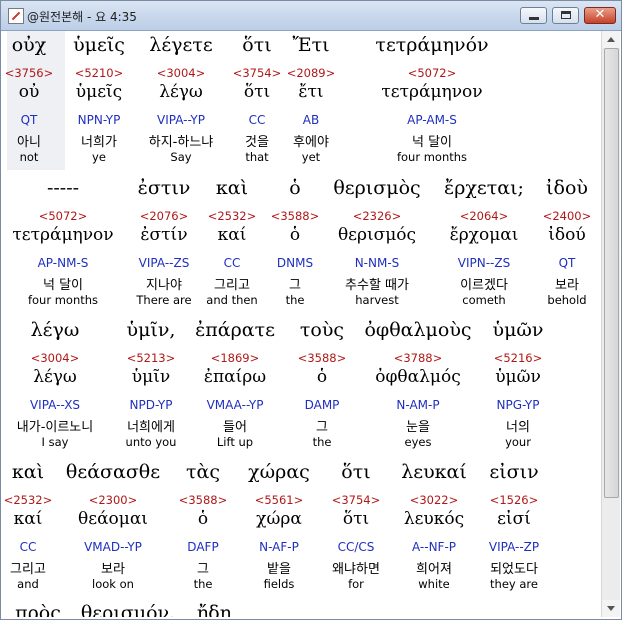 This screenshot has width=622, height=620. I want to click on korean-gloss: 아니, so click(29, 142).